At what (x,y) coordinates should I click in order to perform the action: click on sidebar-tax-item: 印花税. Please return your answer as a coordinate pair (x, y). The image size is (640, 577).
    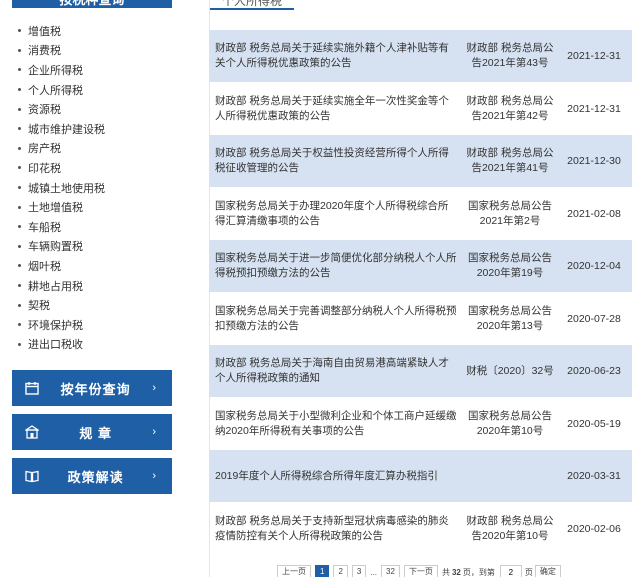
    Looking at the image, I should click on (103, 168).